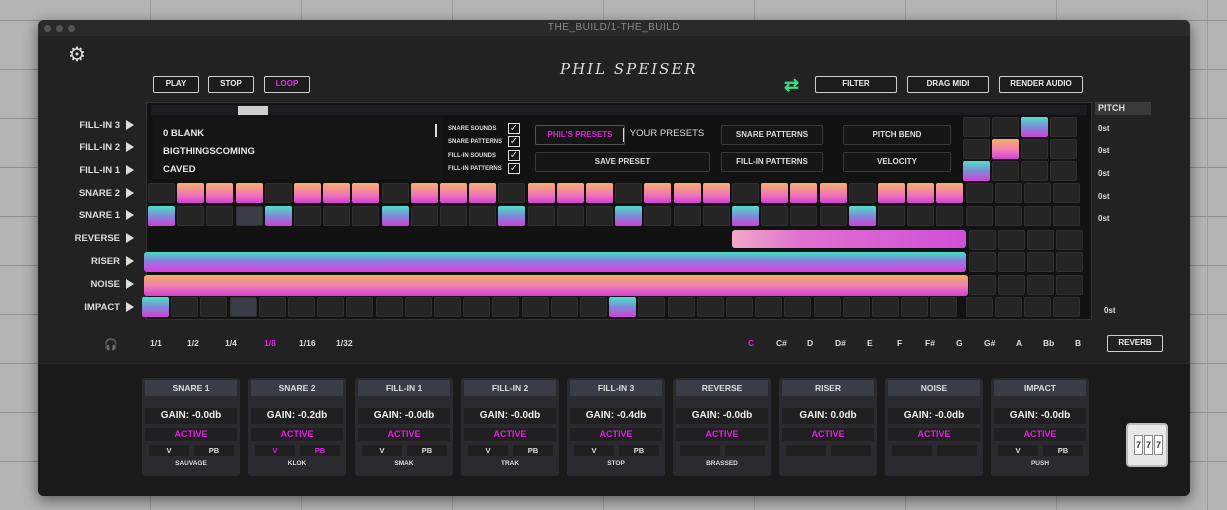 This screenshot has width=1227, height=510. Describe the element at coordinates (176, 84) in the screenshot. I see `play-button: PLAY` at that location.